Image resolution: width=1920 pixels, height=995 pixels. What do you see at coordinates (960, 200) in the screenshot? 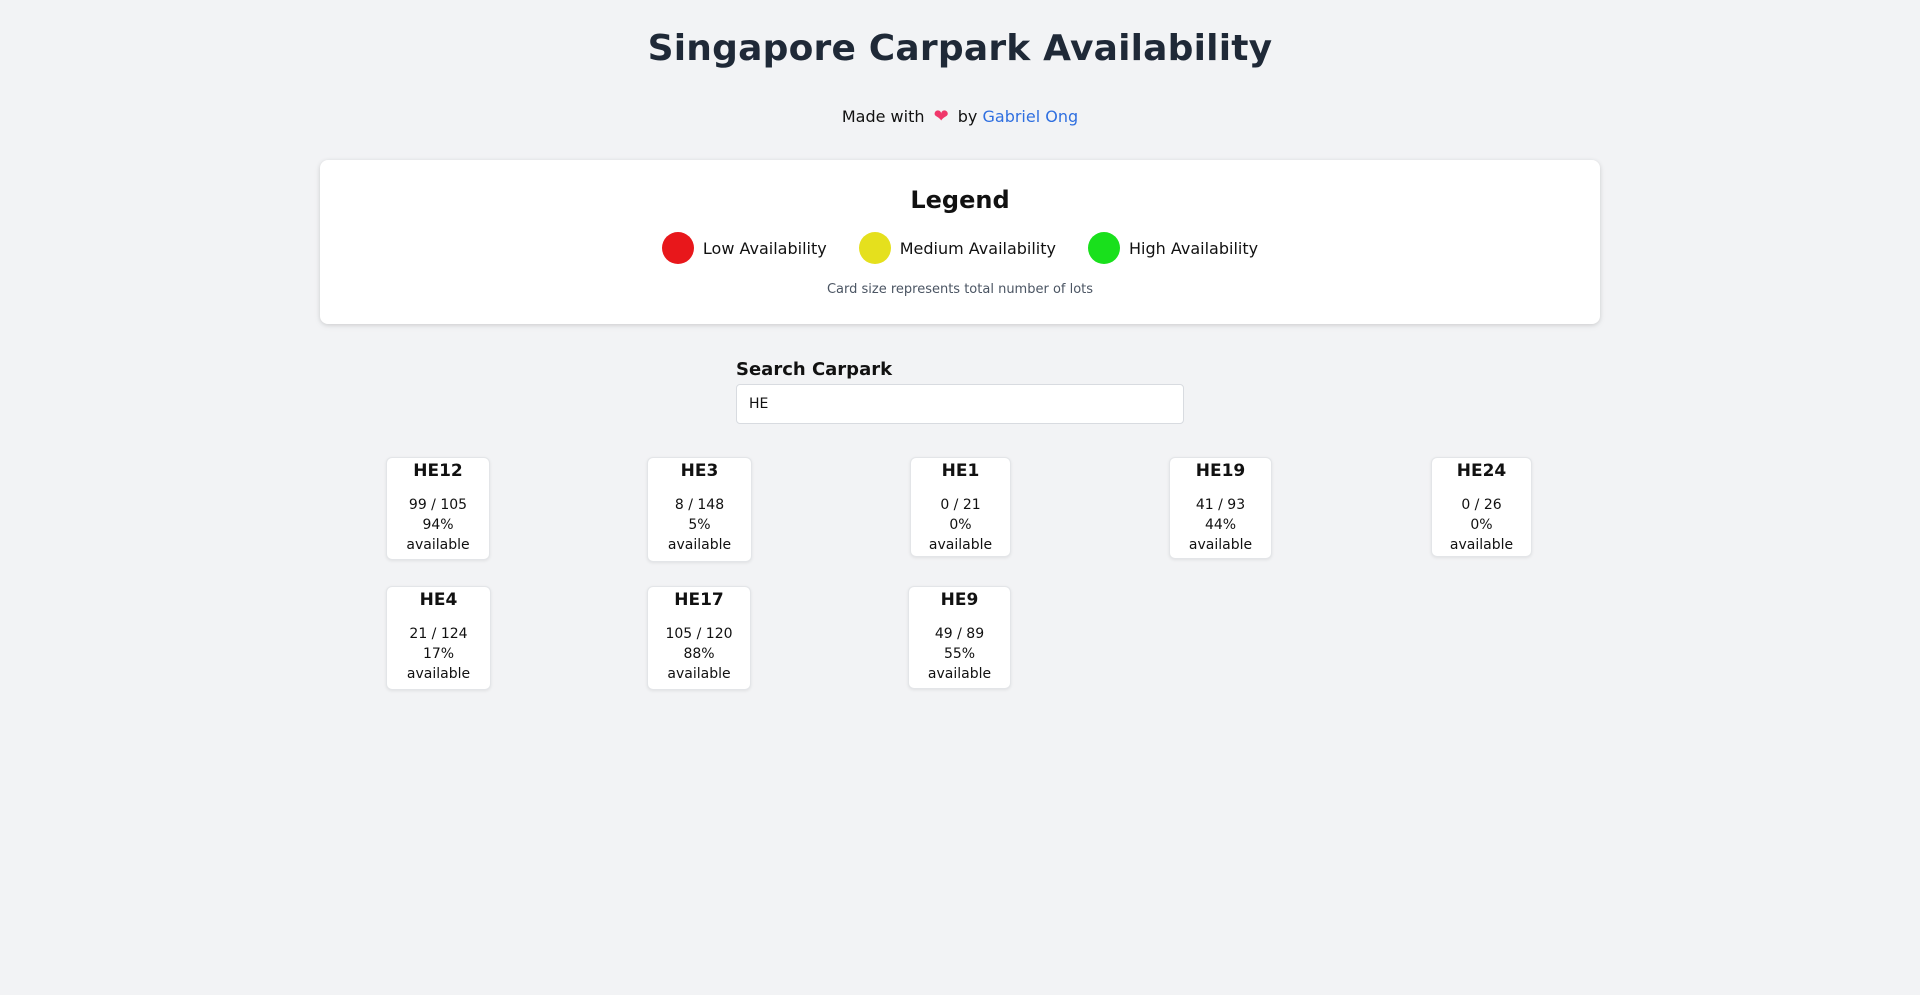
I see `legend-title: Legend` at bounding box center [960, 200].